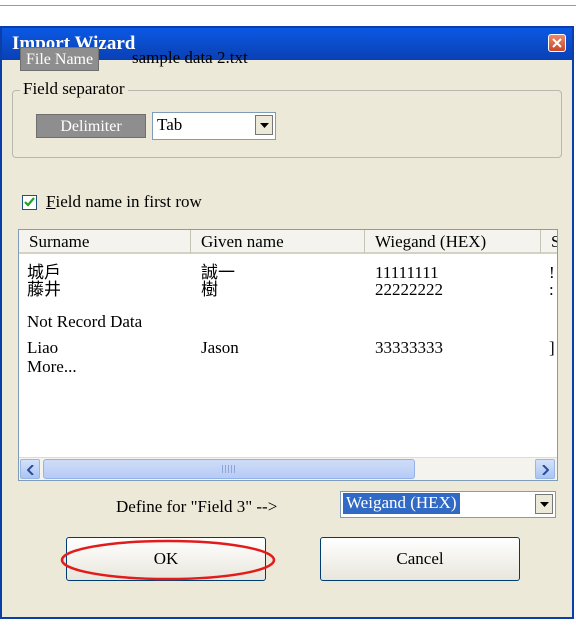 The image size is (576, 625). I want to click on define-field-label: Define for "Field 3" -->, so click(197, 506).